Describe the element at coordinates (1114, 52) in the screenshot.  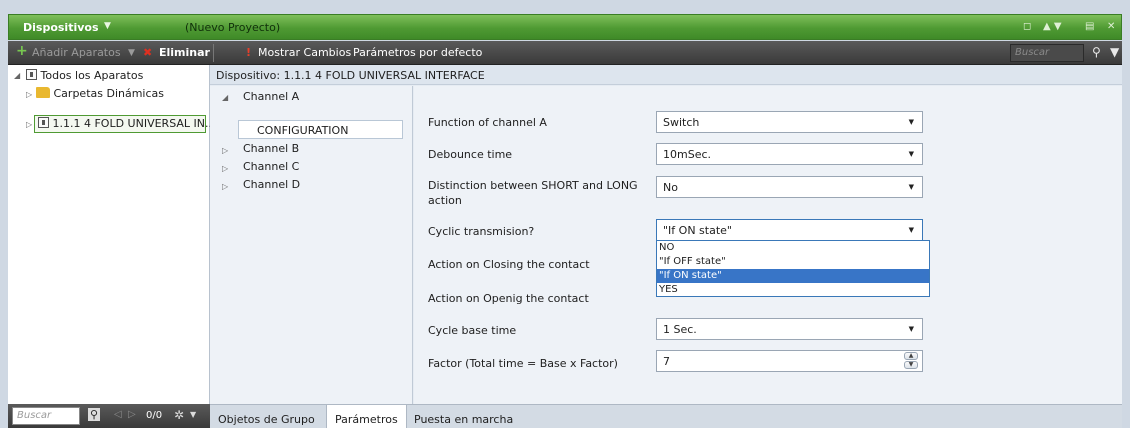
I see `filter-icon: ▼` at that location.